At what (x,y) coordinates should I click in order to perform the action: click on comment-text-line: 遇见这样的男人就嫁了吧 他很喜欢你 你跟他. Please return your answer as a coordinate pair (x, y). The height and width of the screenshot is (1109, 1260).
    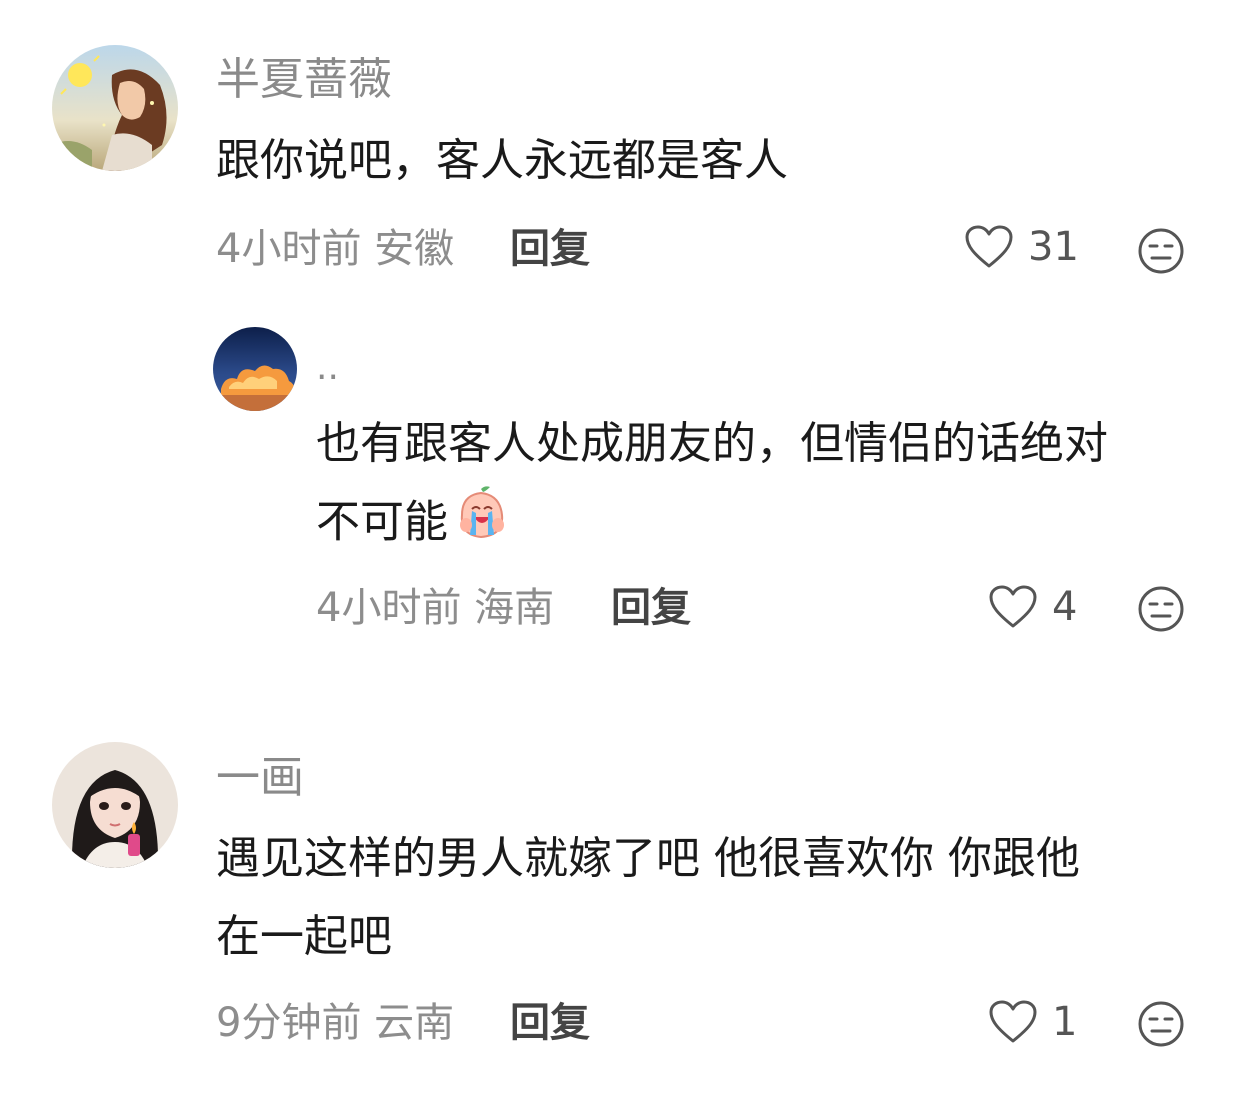
    Looking at the image, I should click on (648, 858).